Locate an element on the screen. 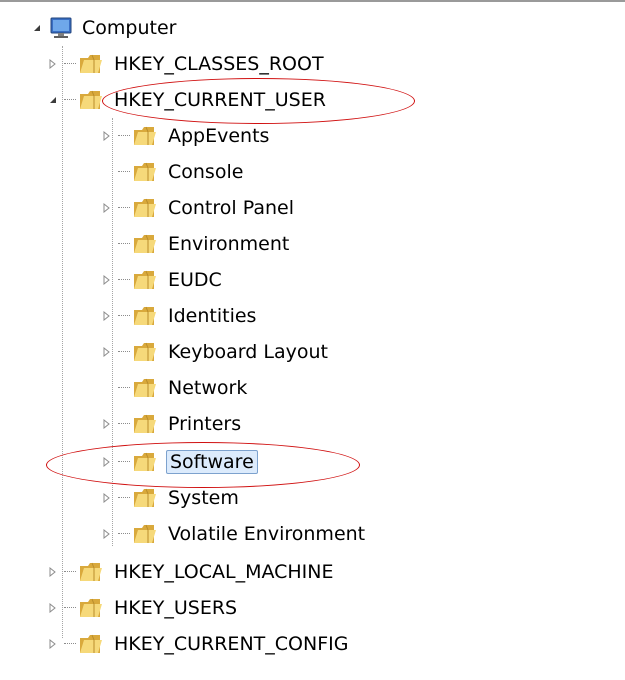 The height and width of the screenshot is (680, 625). tree-node-label: Keyboard Layout is located at coordinates (248, 352).